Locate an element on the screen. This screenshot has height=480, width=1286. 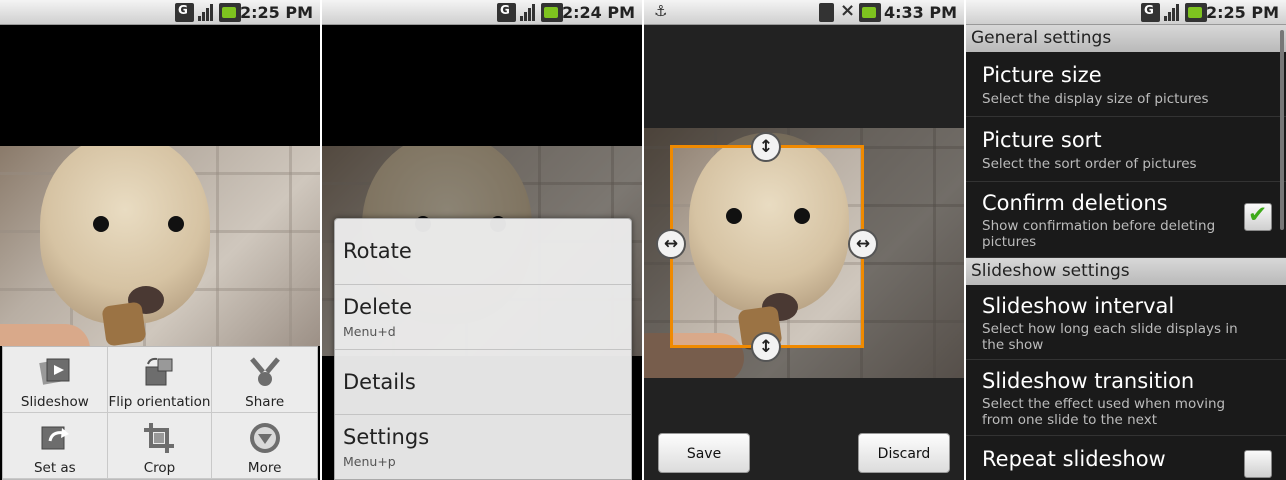
menu-set-as: Set as is located at coordinates (55, 446).